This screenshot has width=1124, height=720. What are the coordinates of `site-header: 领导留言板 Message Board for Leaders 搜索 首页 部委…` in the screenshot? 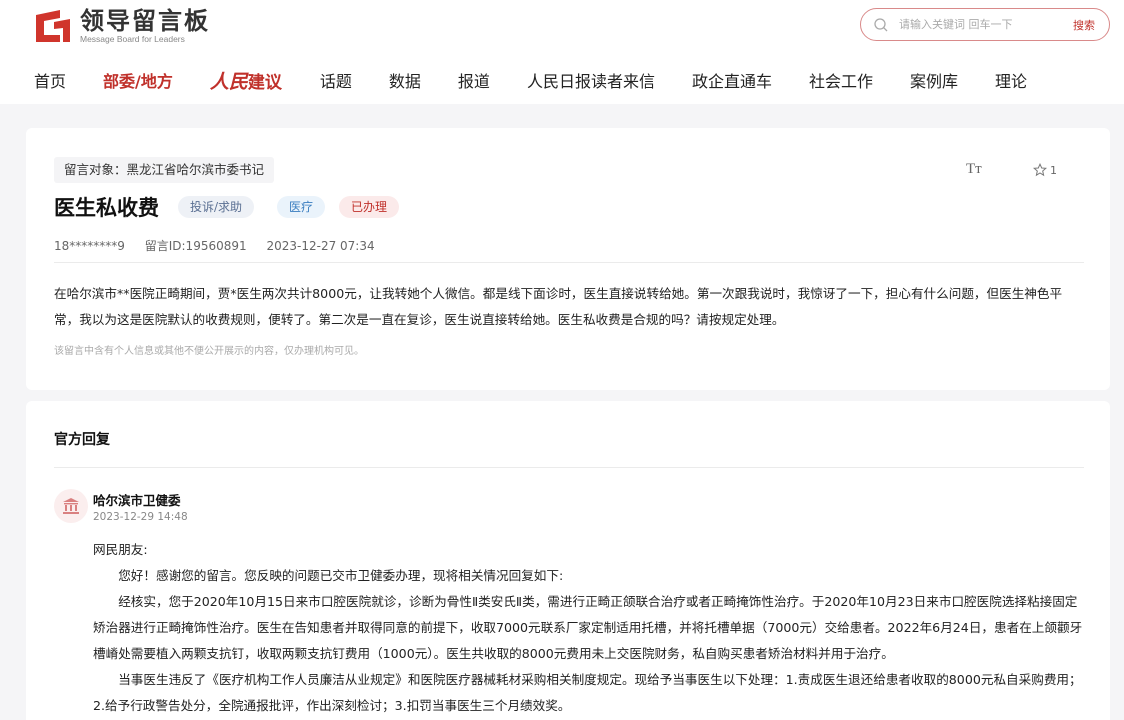 It's located at (562, 52).